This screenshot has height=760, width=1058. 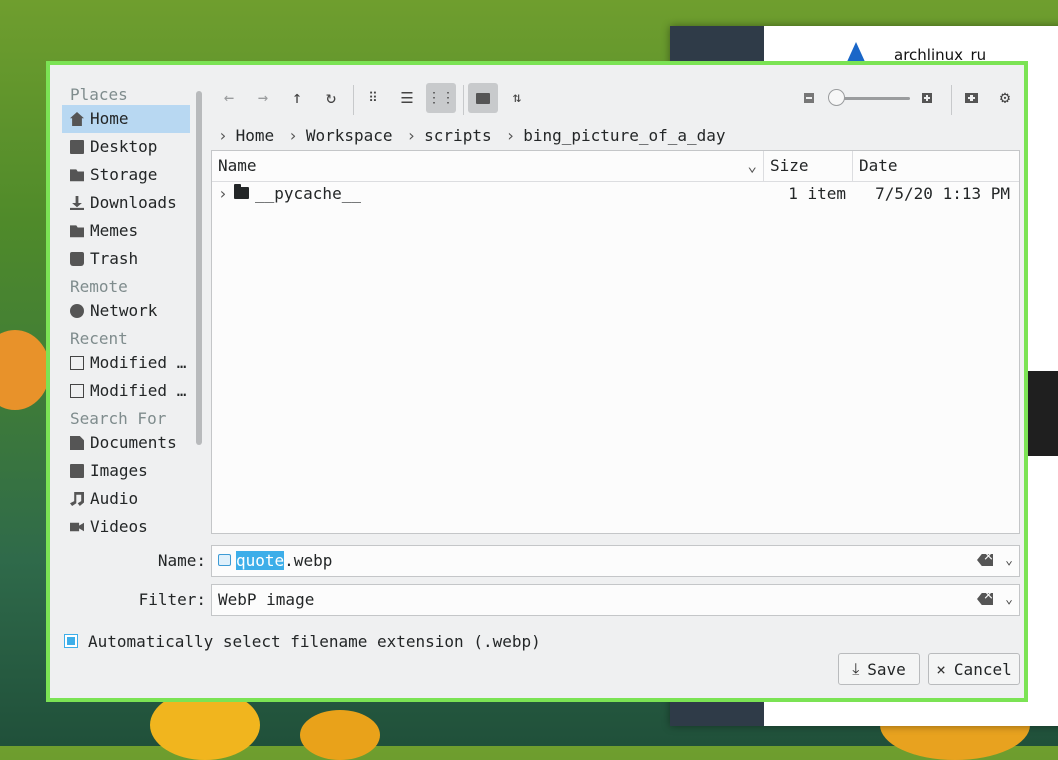 I want to click on save-button: ⤓ Save, so click(x=879, y=669).